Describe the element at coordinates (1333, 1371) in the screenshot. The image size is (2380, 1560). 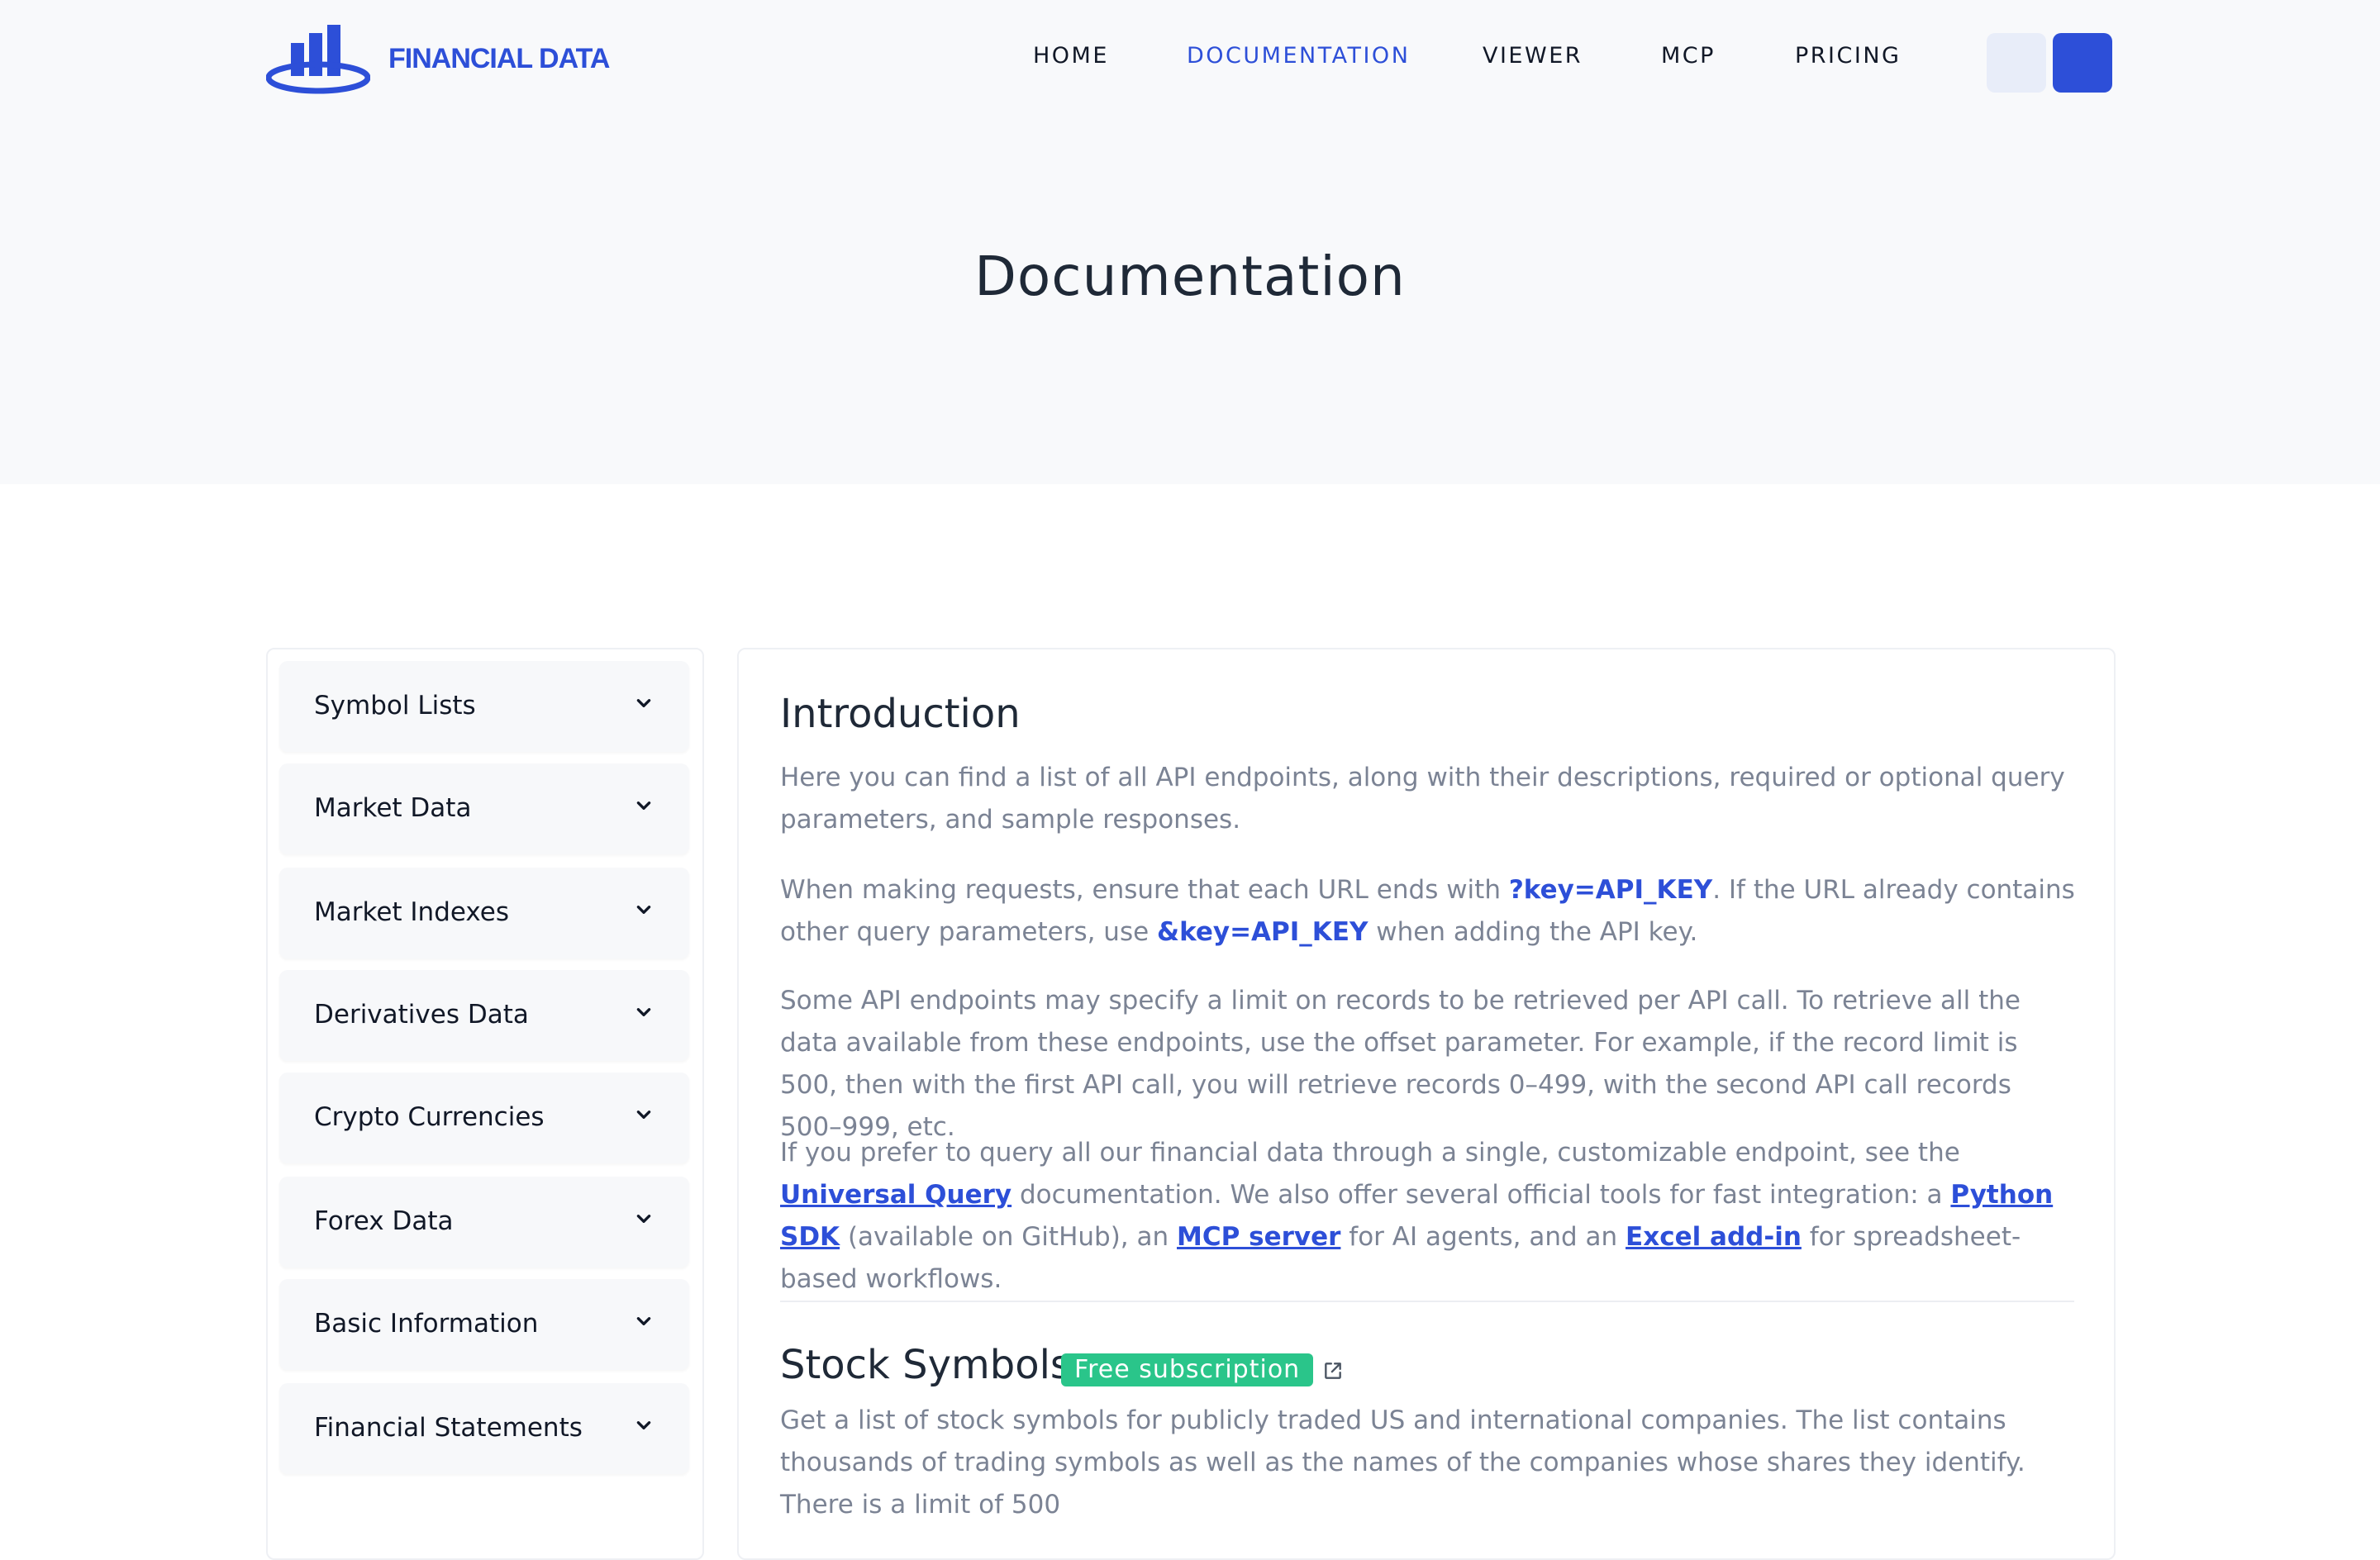
I see `external-link-icon` at that location.